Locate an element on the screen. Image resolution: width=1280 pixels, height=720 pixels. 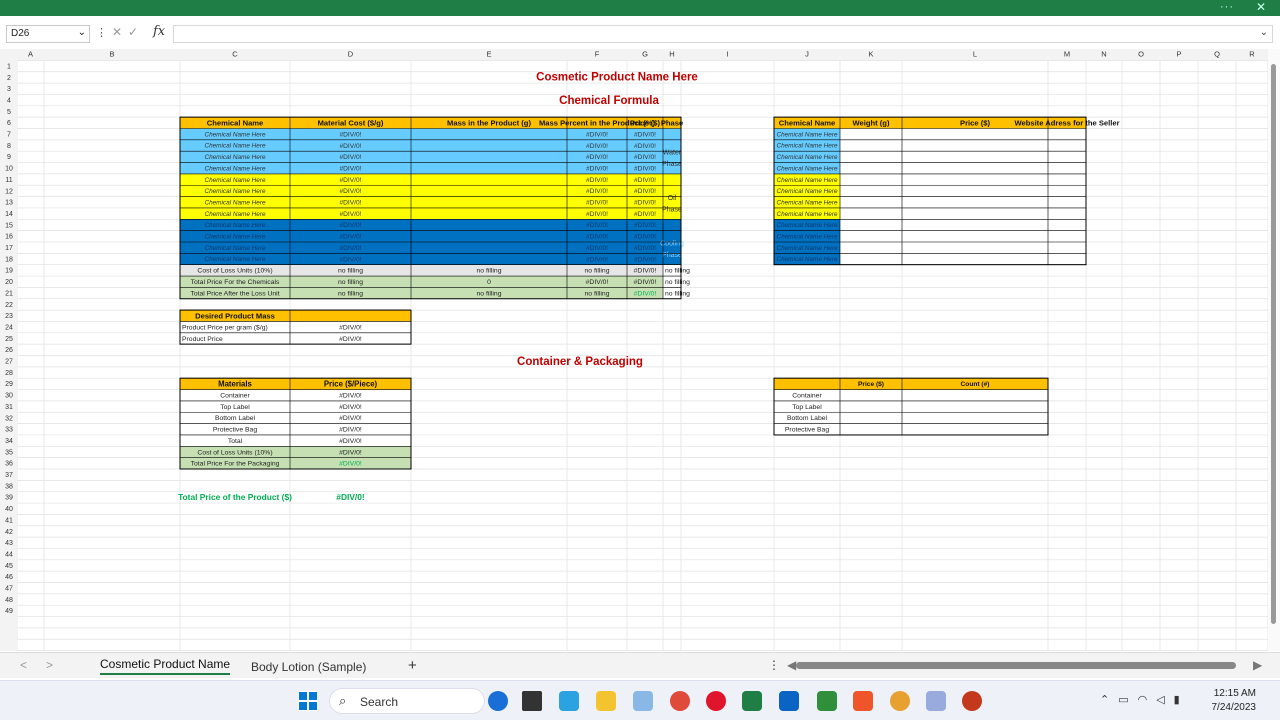
formula-input: ⌄ is located at coordinates (723, 34).